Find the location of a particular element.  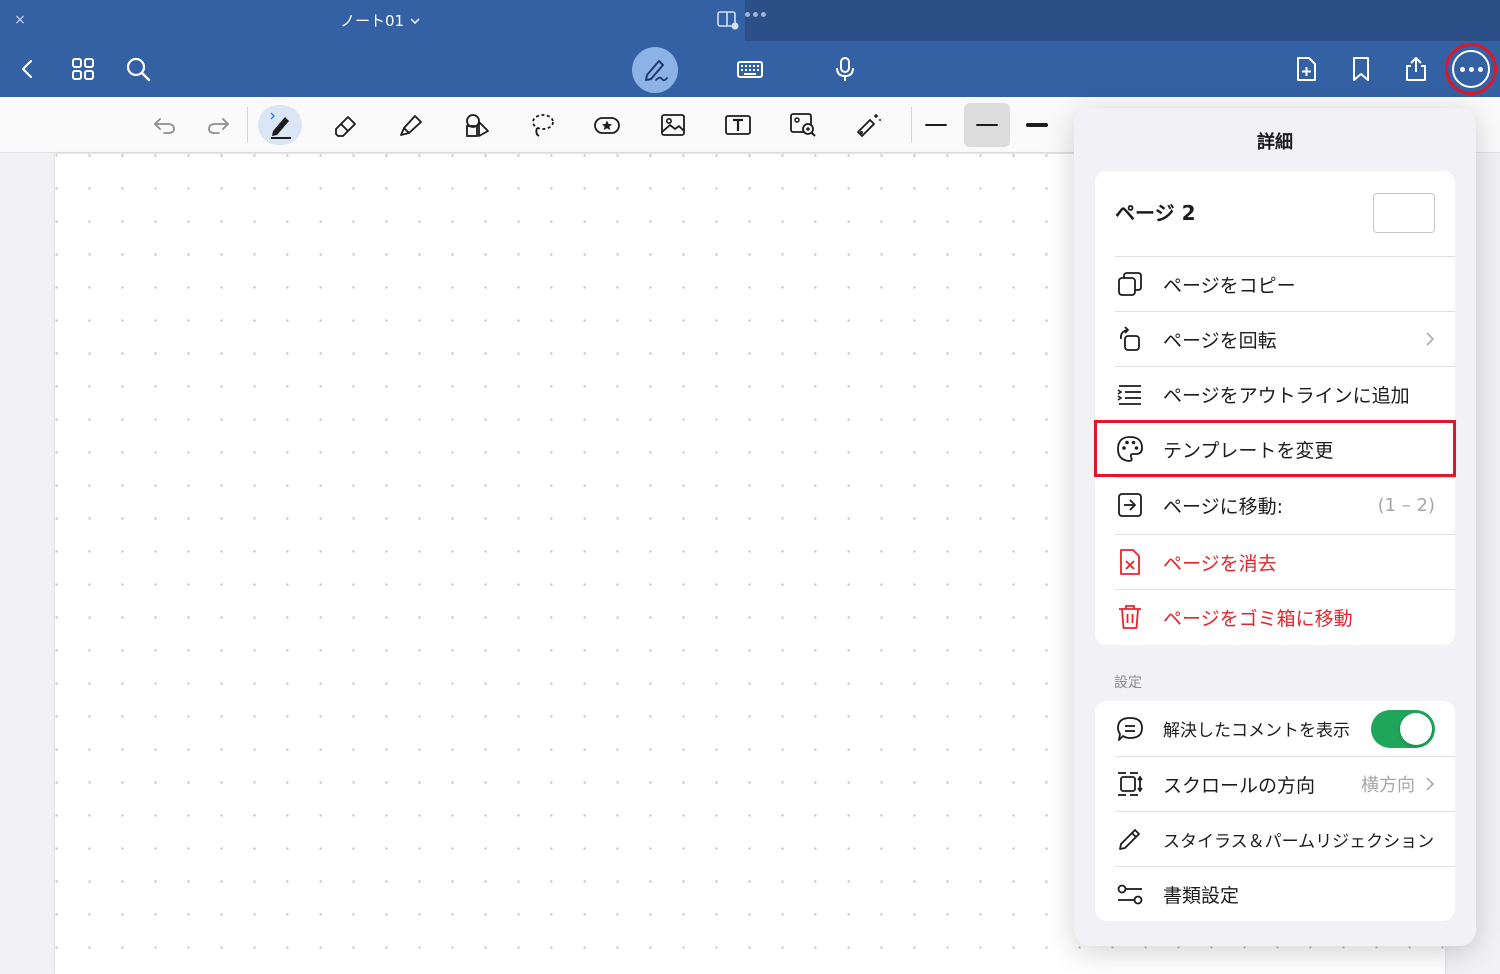

search-icon is located at coordinates (138, 69).